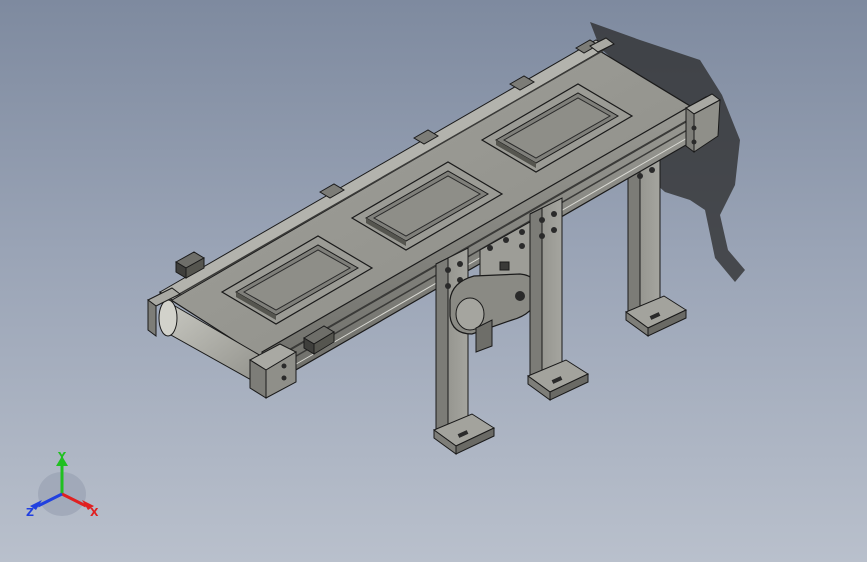  What do you see at coordinates (558, 299) in the screenshot?
I see `leg-middle` at bounding box center [558, 299].